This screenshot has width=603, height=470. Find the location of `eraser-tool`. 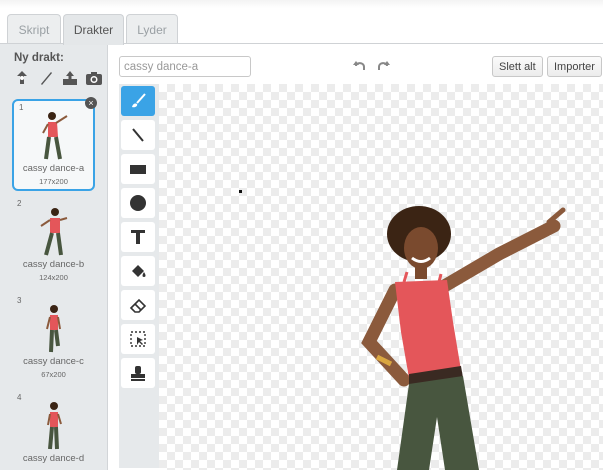

eraser-tool is located at coordinates (138, 305).